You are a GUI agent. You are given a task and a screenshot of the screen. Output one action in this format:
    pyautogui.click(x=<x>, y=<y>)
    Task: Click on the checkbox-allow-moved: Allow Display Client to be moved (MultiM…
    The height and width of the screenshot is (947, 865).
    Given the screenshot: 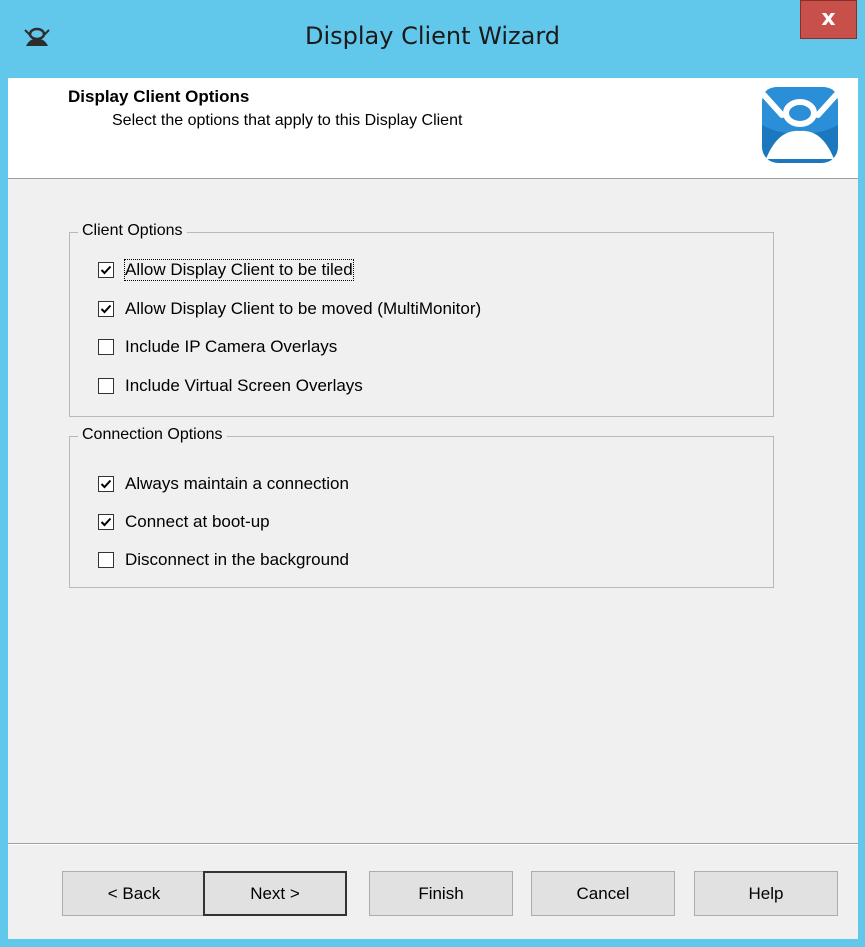 What is the action you would take?
    pyautogui.click(x=289, y=309)
    